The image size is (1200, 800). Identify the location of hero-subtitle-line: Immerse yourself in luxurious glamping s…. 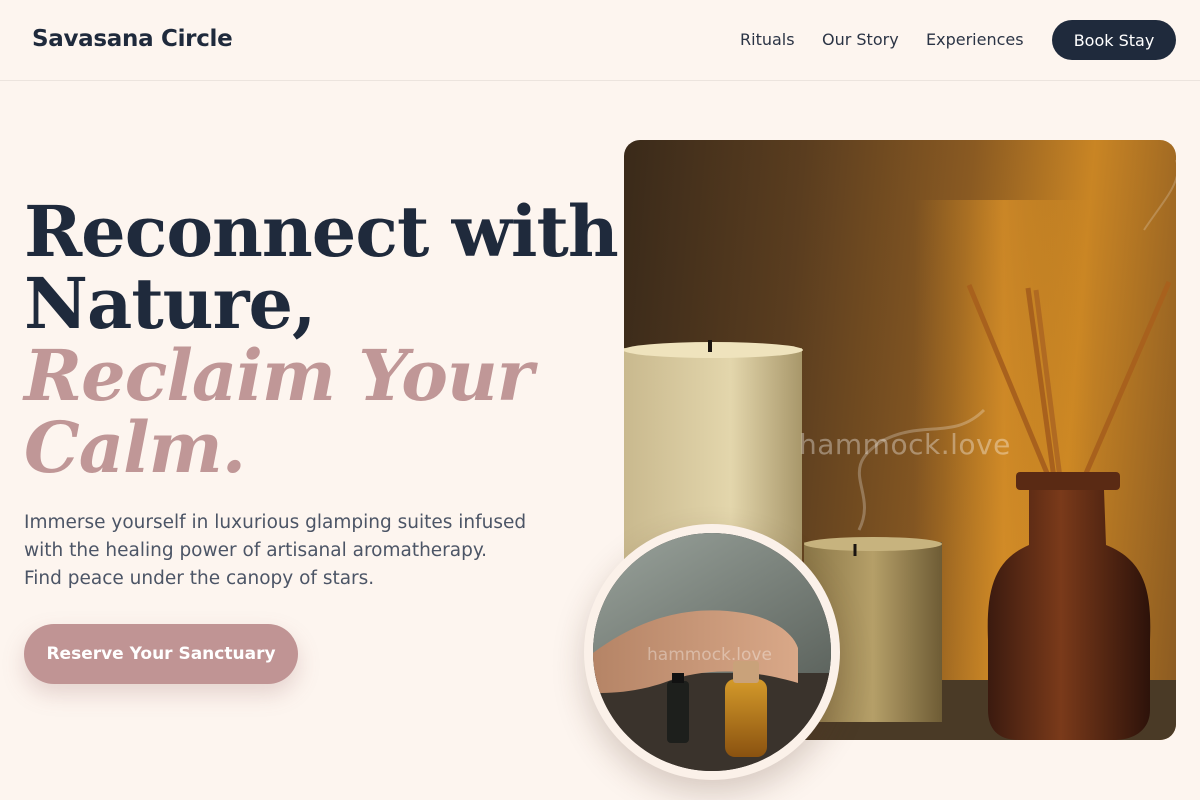
(275, 522).